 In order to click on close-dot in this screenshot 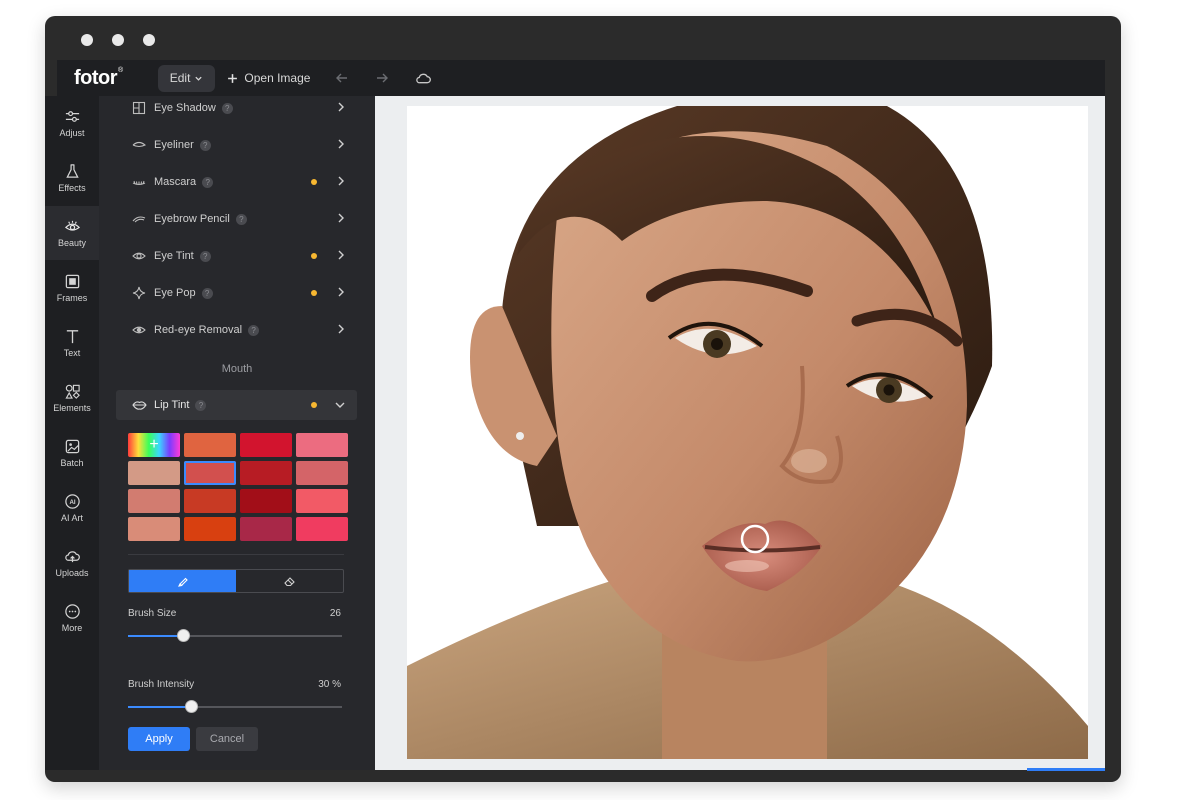, I will do `click(87, 40)`.